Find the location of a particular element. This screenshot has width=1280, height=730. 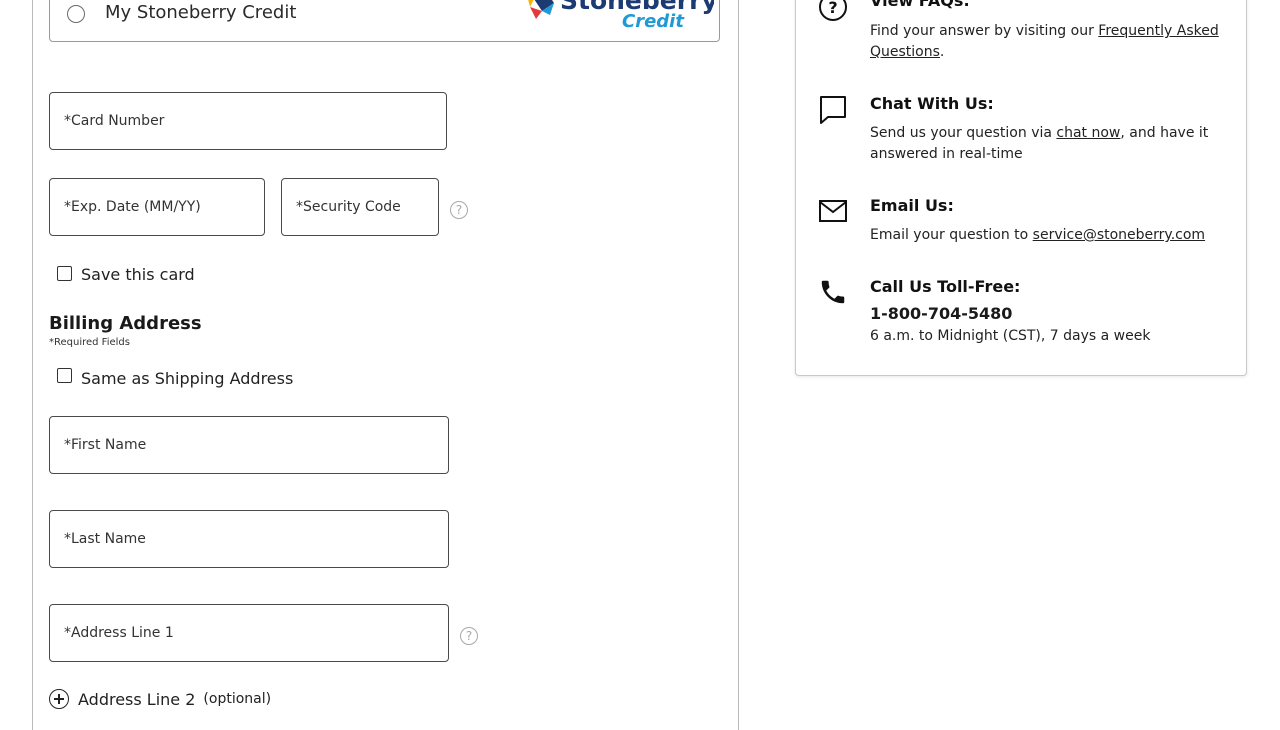

last-name-placeholder: *Last Name is located at coordinates (105, 539).